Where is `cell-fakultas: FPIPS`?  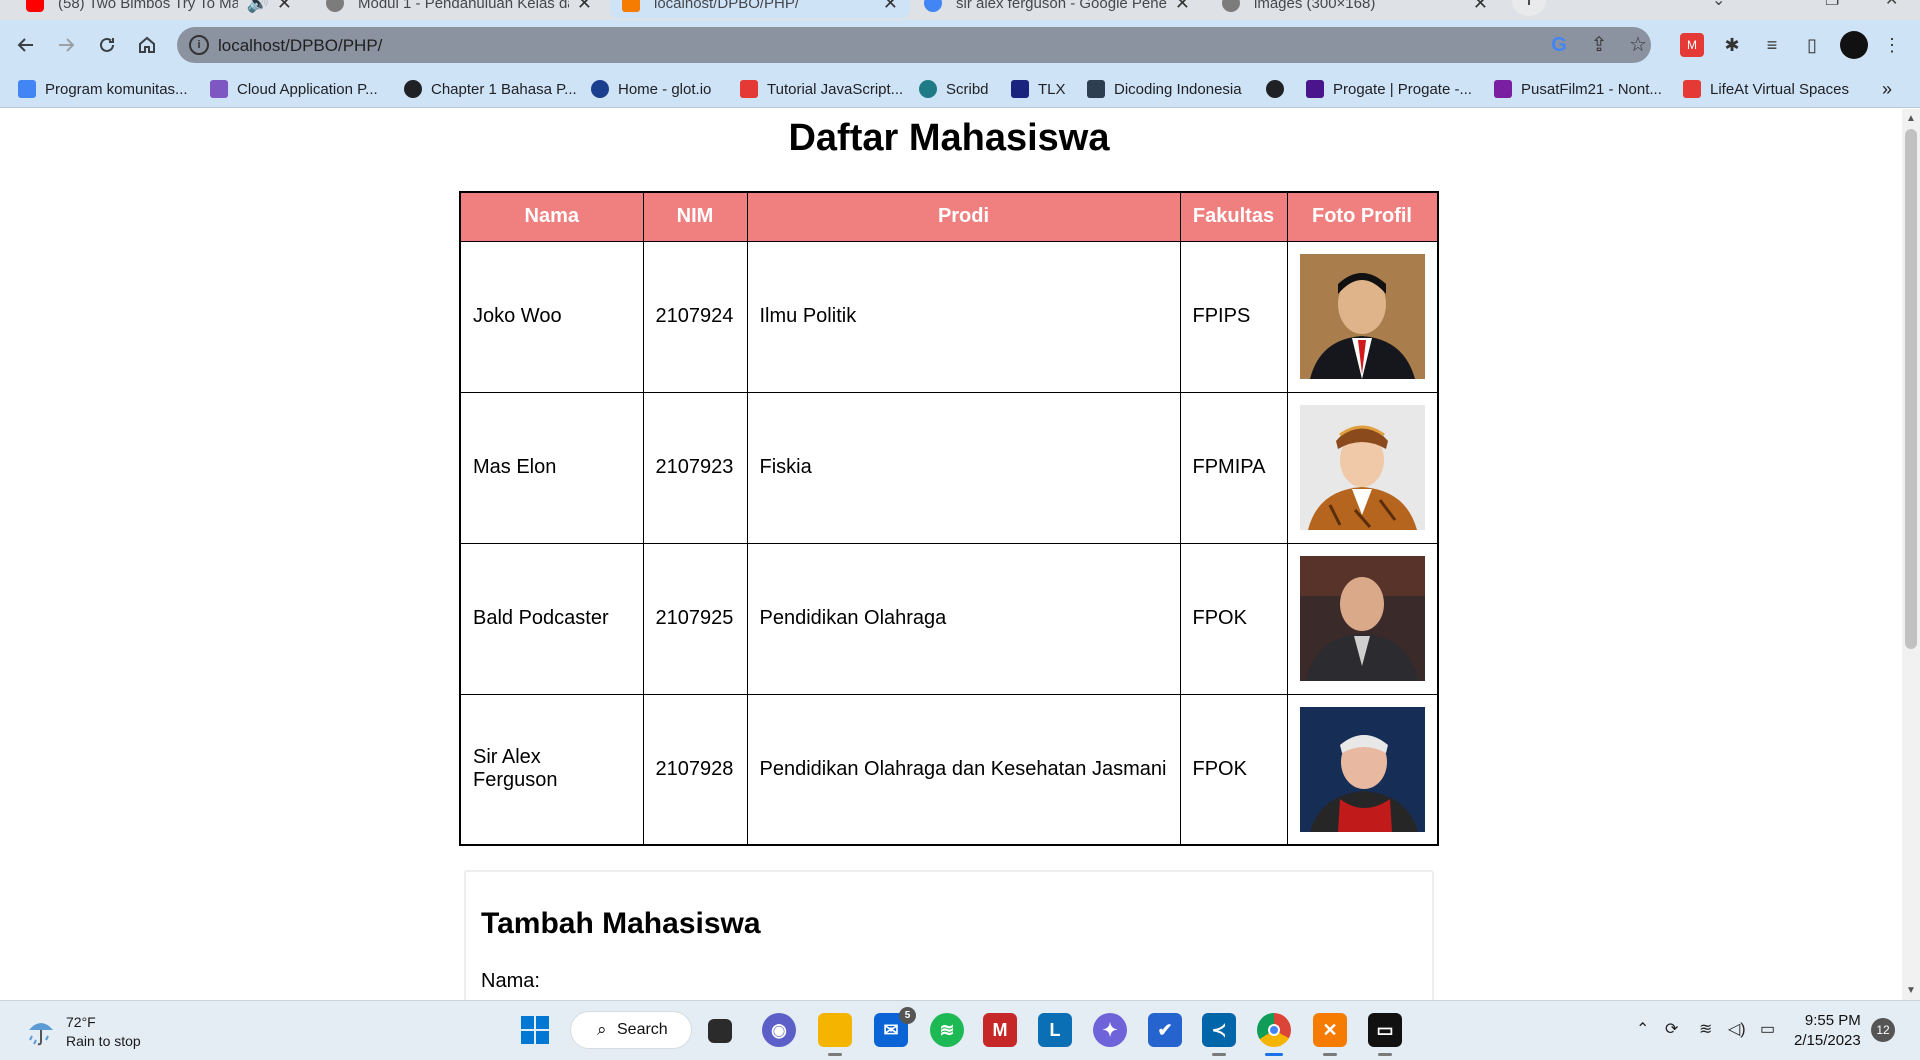 cell-fakultas: FPIPS is located at coordinates (1233, 316).